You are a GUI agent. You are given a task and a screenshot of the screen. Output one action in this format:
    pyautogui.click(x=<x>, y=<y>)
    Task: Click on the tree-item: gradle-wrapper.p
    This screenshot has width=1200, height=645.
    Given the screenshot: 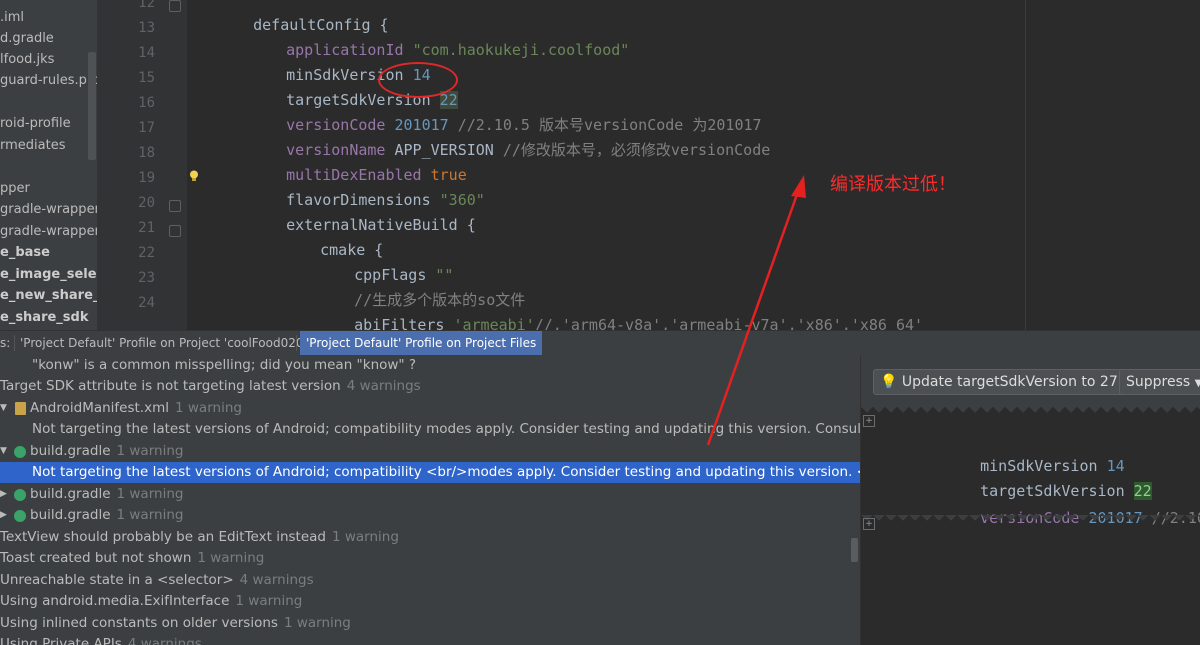 What is the action you would take?
    pyautogui.click(x=48, y=232)
    